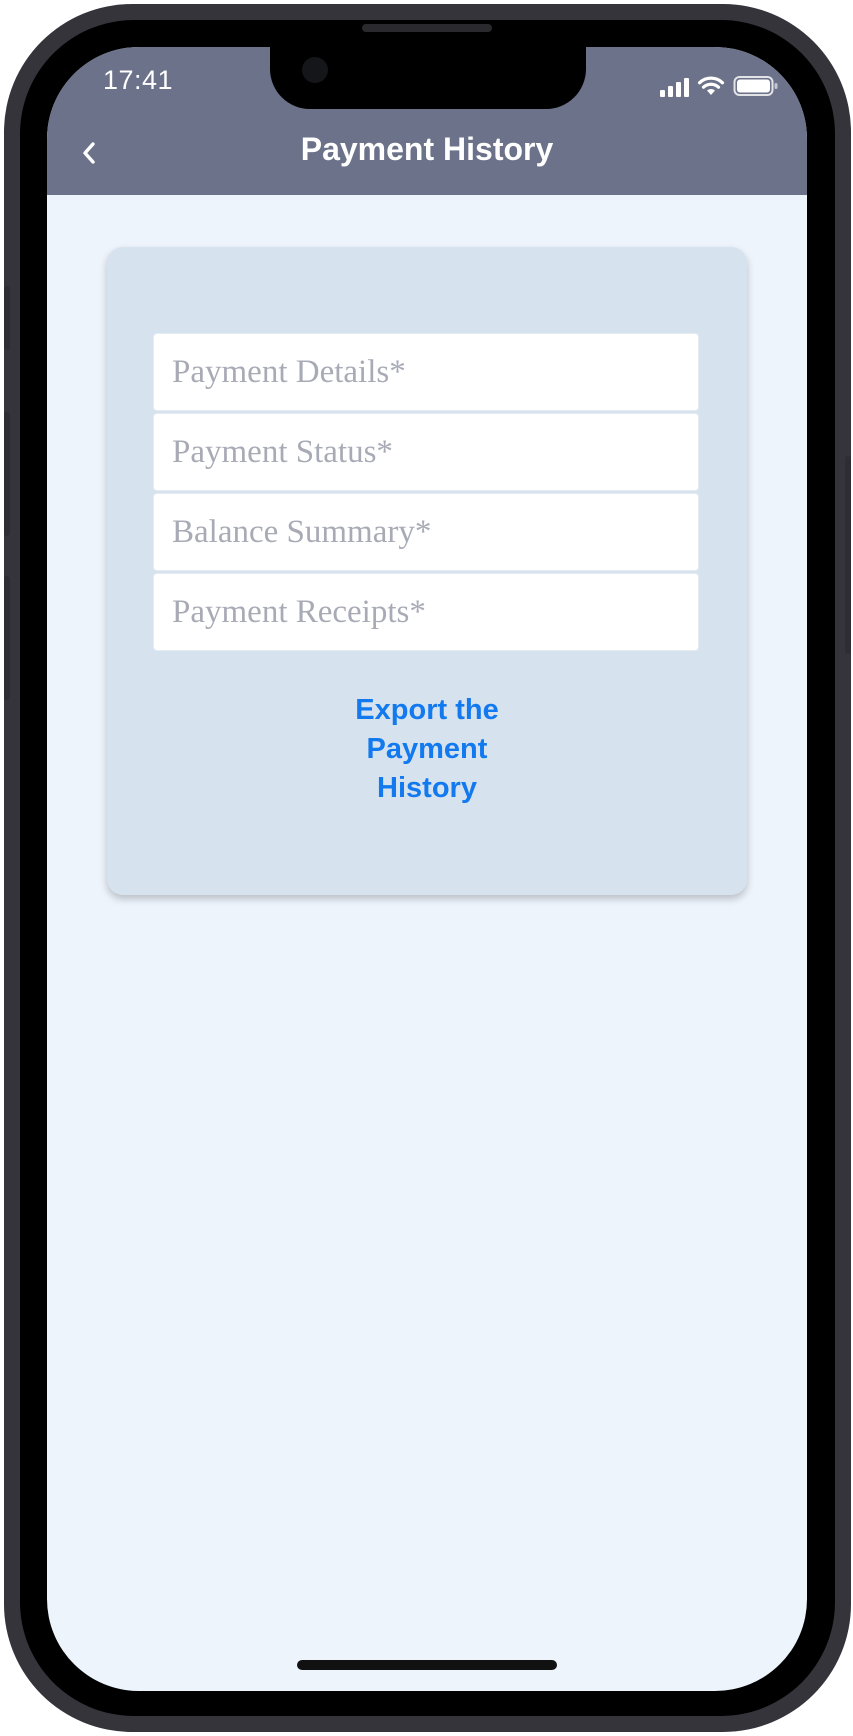 Image resolution: width=853 pixels, height=1736 pixels. What do you see at coordinates (426, 452) in the screenshot?
I see `payment-status-field` at bounding box center [426, 452].